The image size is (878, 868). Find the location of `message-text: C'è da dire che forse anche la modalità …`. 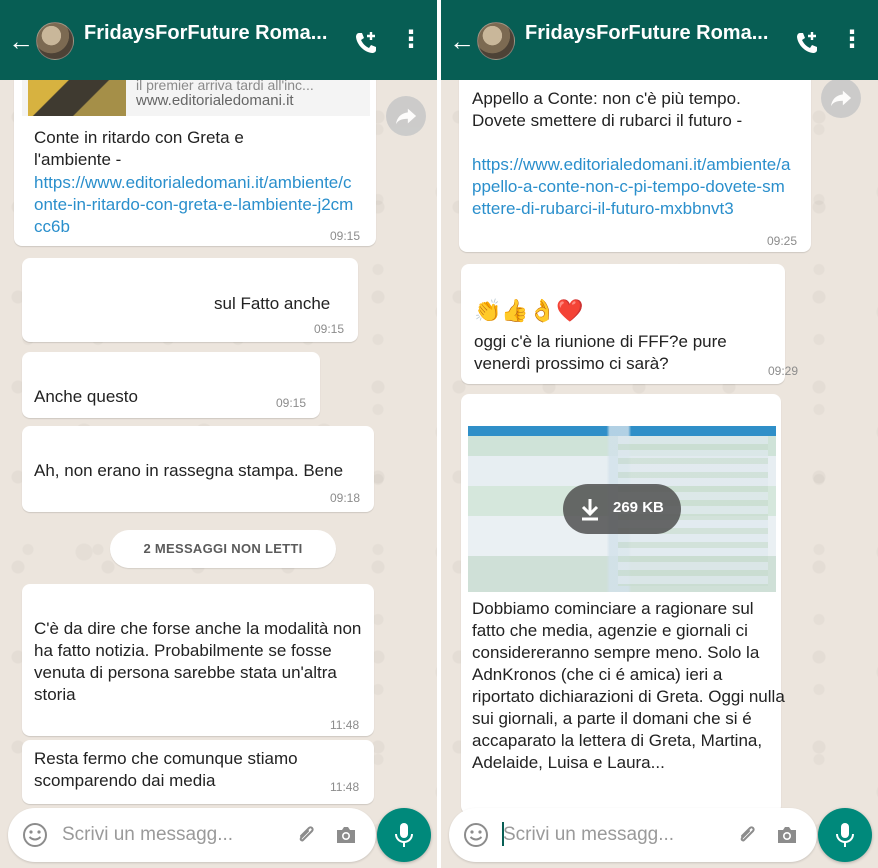

message-text: C'è da dire che forse anche la modalità … is located at coordinates (198, 661).